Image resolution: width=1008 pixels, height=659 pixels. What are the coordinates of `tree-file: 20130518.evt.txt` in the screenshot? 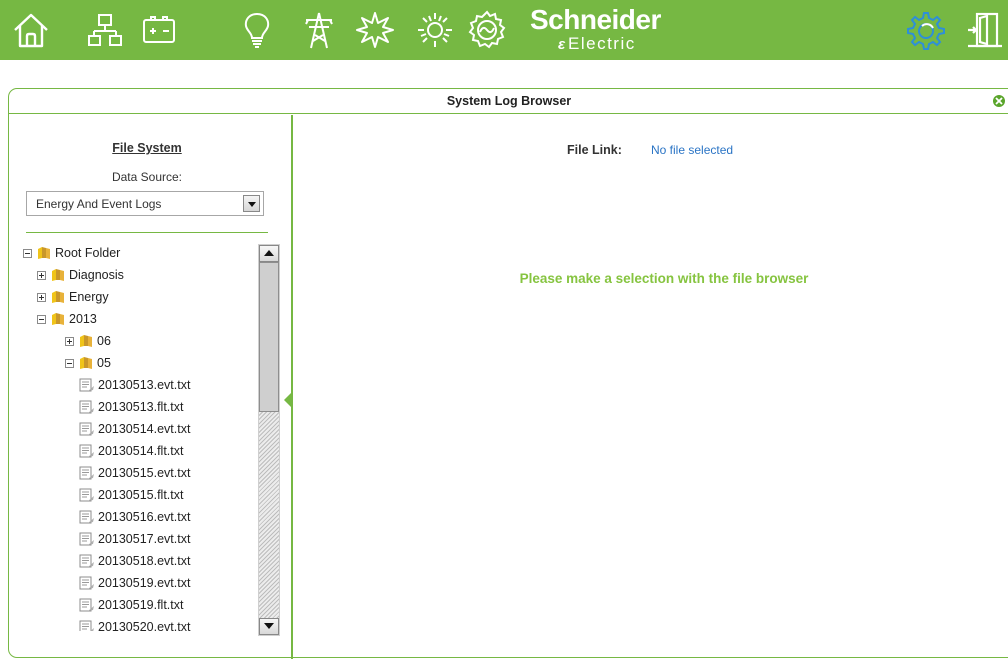 It's located at (134, 561).